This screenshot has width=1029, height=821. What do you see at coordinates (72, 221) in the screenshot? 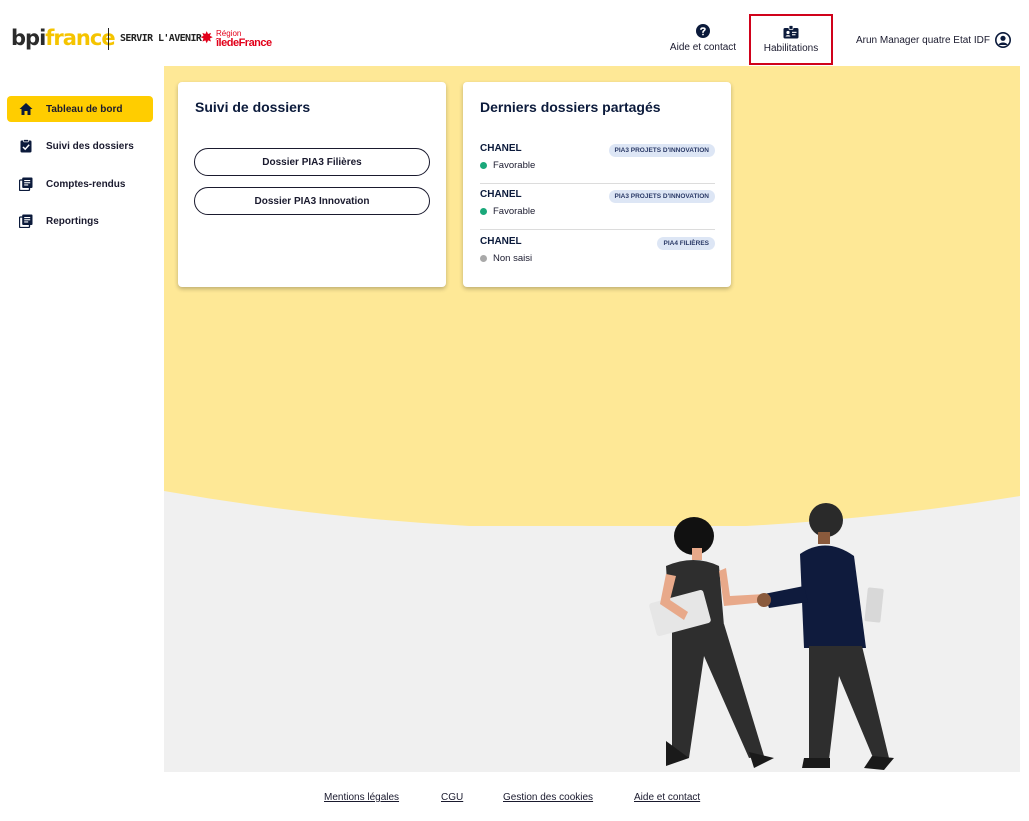
I see `sidebar-item-label: Reportings` at bounding box center [72, 221].